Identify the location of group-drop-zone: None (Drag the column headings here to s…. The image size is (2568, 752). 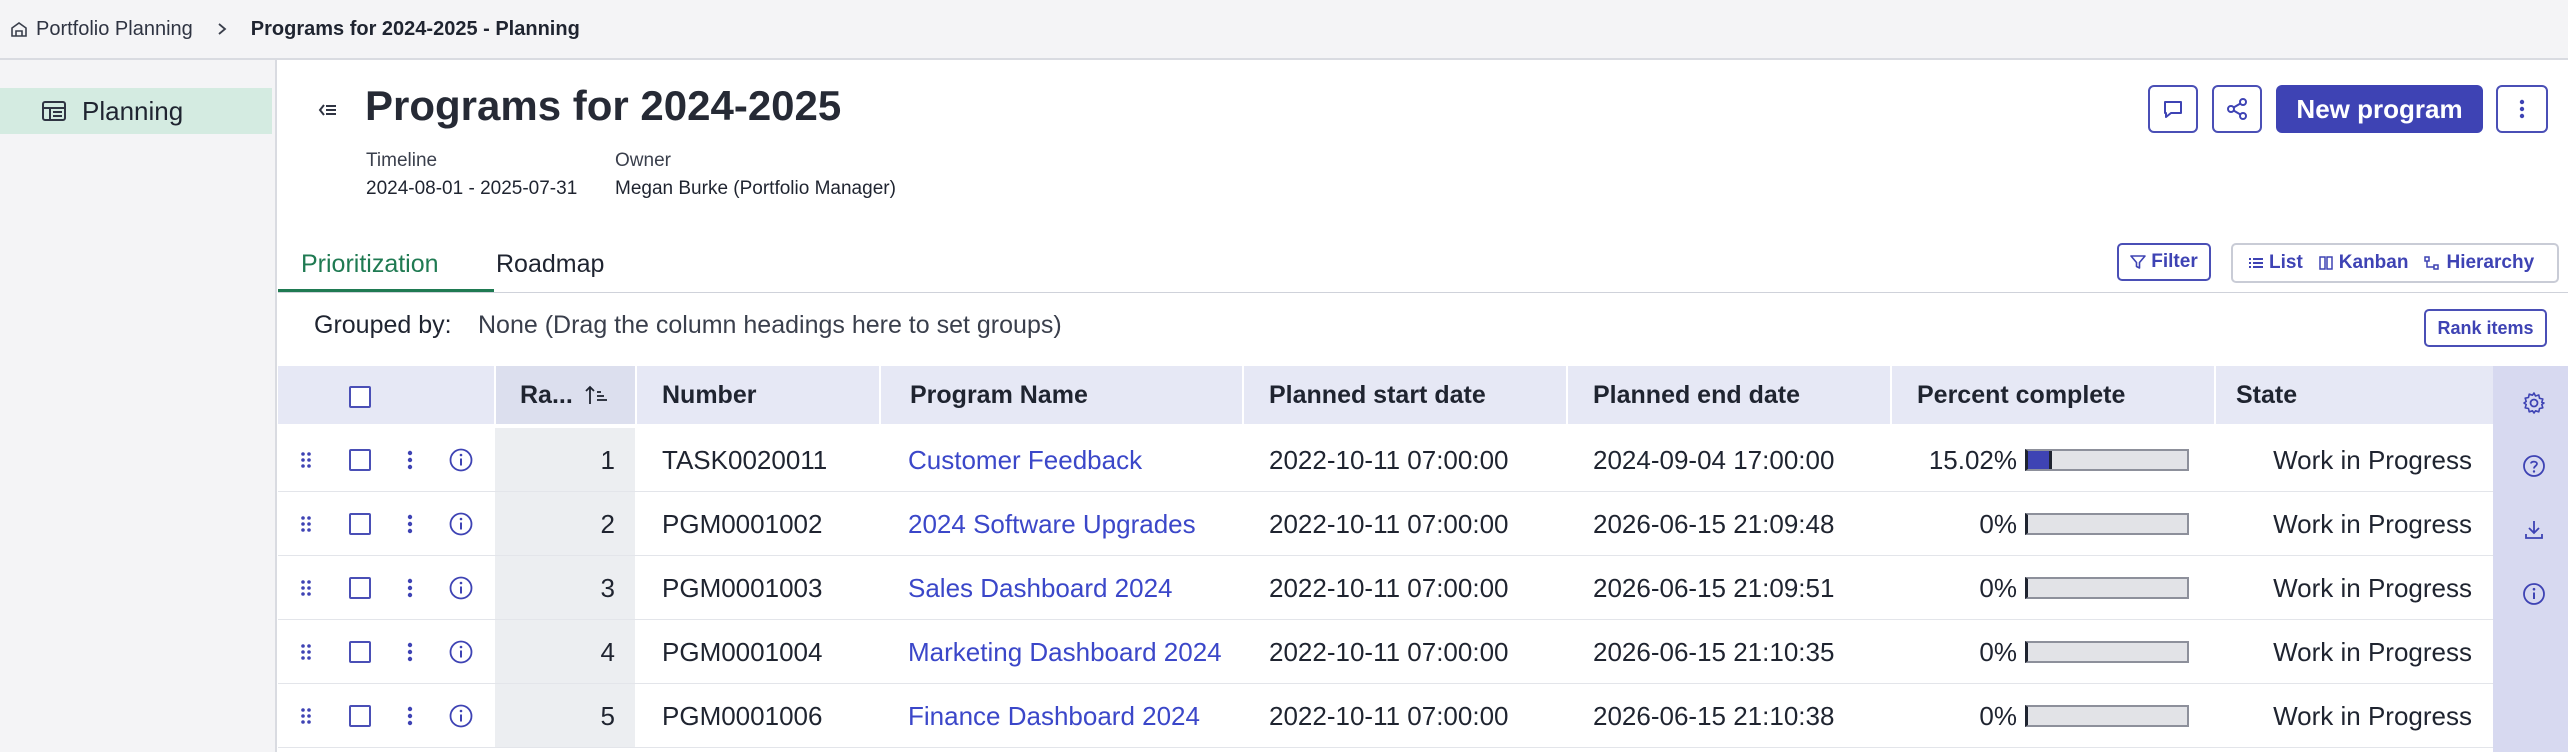
(770, 325).